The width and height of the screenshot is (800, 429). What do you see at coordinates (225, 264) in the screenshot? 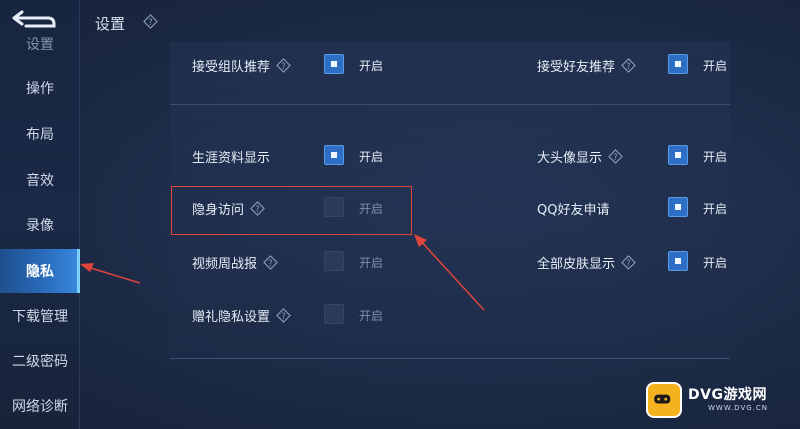
I see `setting-label: 视频周战报` at bounding box center [225, 264].